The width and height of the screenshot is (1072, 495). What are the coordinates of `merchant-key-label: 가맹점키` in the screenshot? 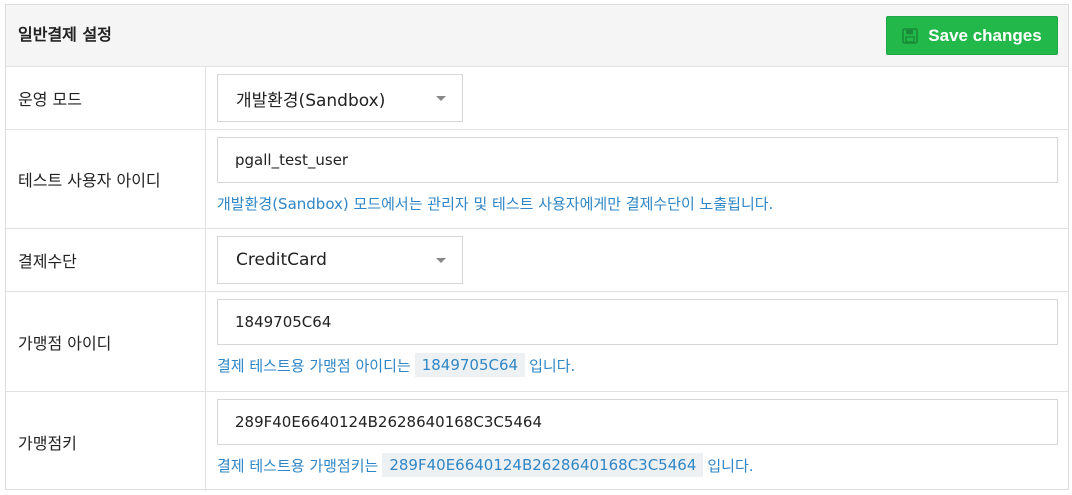 It's located at (106, 441).